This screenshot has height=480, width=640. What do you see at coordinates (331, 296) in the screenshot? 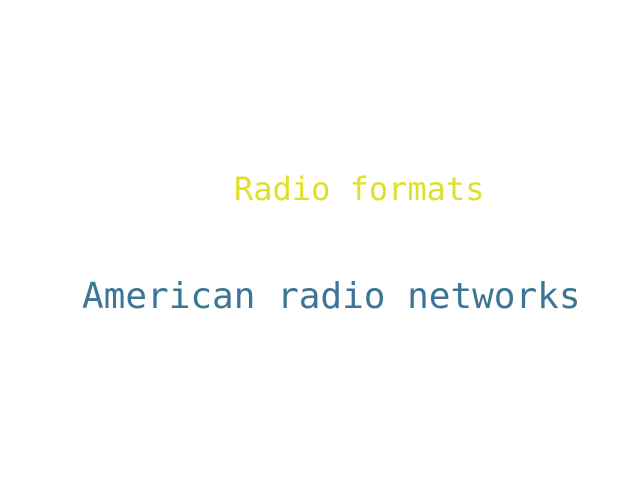
I see `word-american-radio-networks: American radio networks` at bounding box center [331, 296].